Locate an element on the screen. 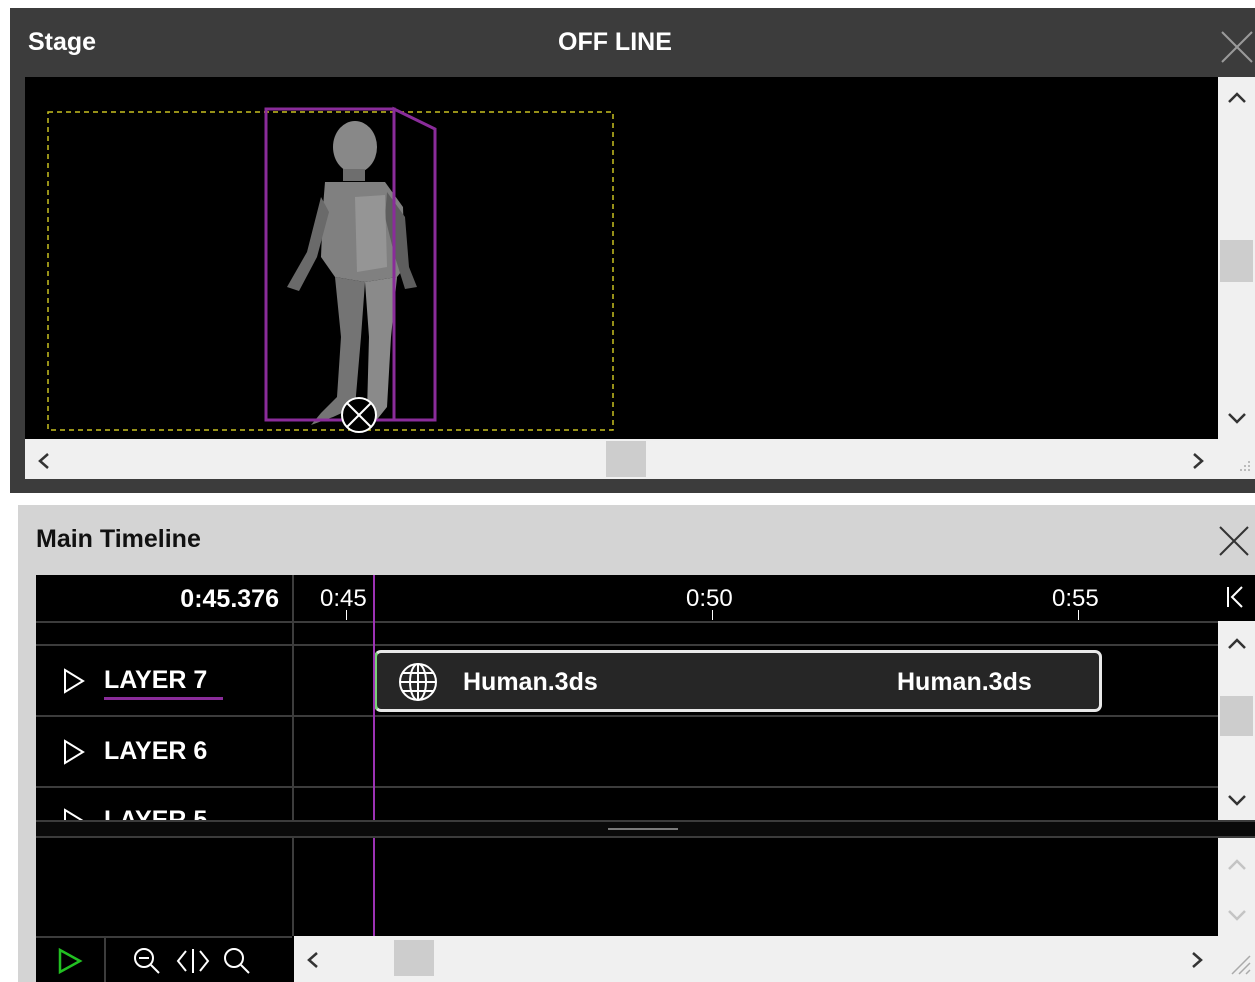 The image size is (1255, 982). layer-row: LAYER 6 is located at coordinates (164, 751).